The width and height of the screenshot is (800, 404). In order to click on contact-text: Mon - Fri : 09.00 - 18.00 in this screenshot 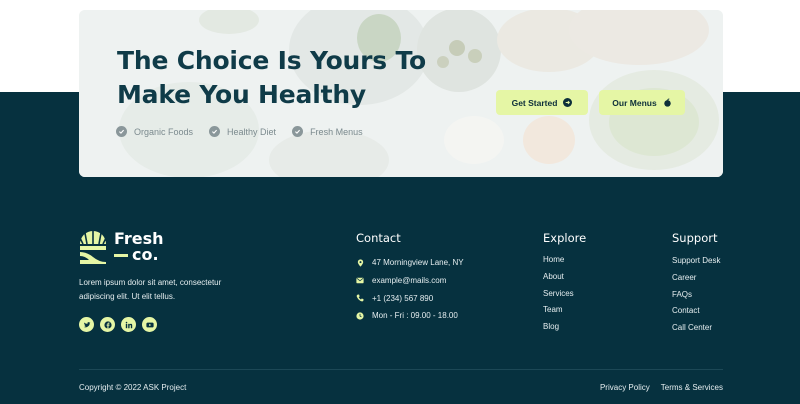, I will do `click(415, 316)`.